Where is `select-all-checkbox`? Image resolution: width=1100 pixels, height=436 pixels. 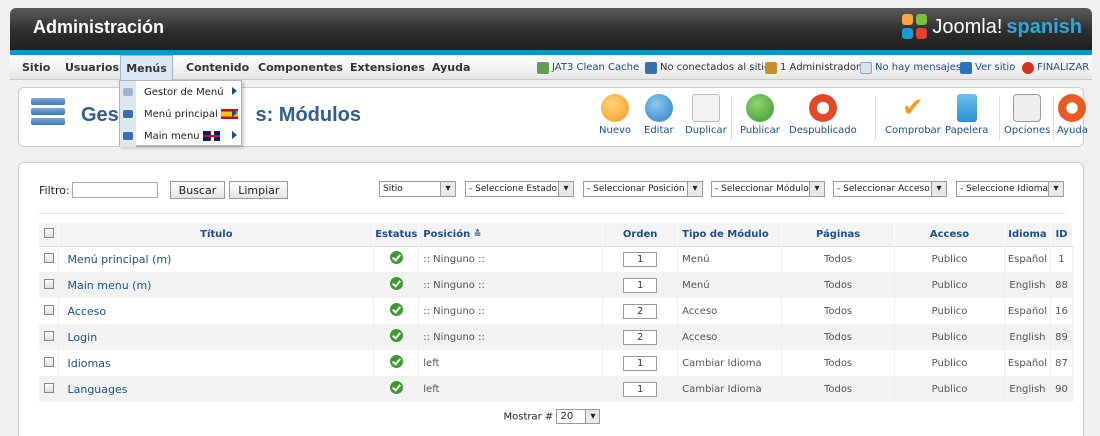
select-all-checkbox is located at coordinates (48, 232).